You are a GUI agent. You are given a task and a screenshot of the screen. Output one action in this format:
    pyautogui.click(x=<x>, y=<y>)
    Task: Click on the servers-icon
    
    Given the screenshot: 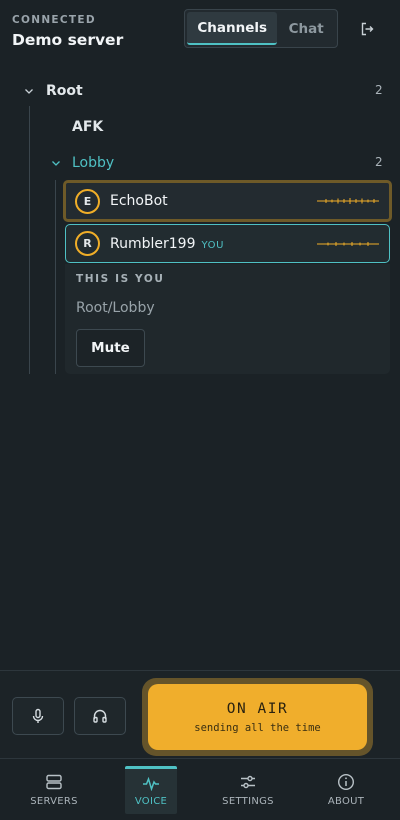 What is the action you would take?
    pyautogui.click(x=54, y=782)
    